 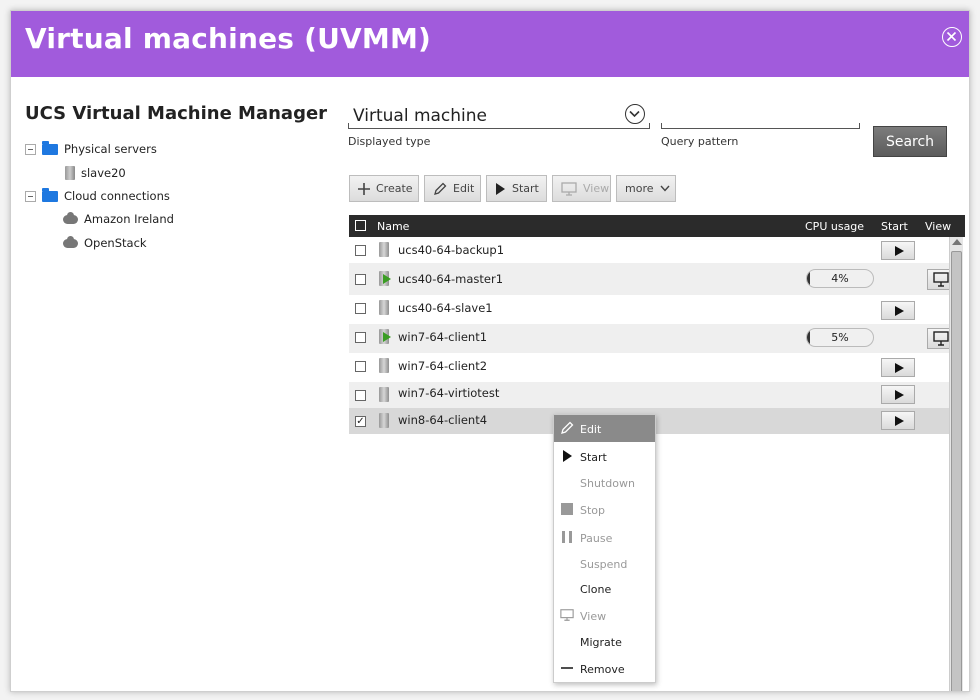 I want to click on row-checkbox-checked: ✓, so click(x=360, y=421).